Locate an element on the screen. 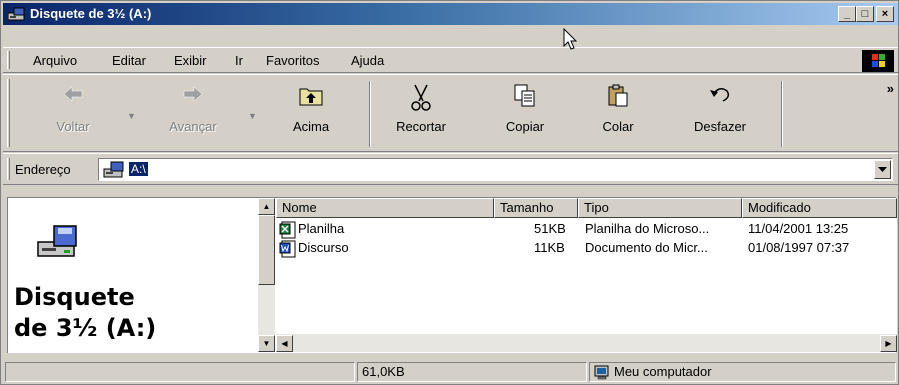 The height and width of the screenshot is (385, 899). undo-icon is located at coordinates (720, 95).